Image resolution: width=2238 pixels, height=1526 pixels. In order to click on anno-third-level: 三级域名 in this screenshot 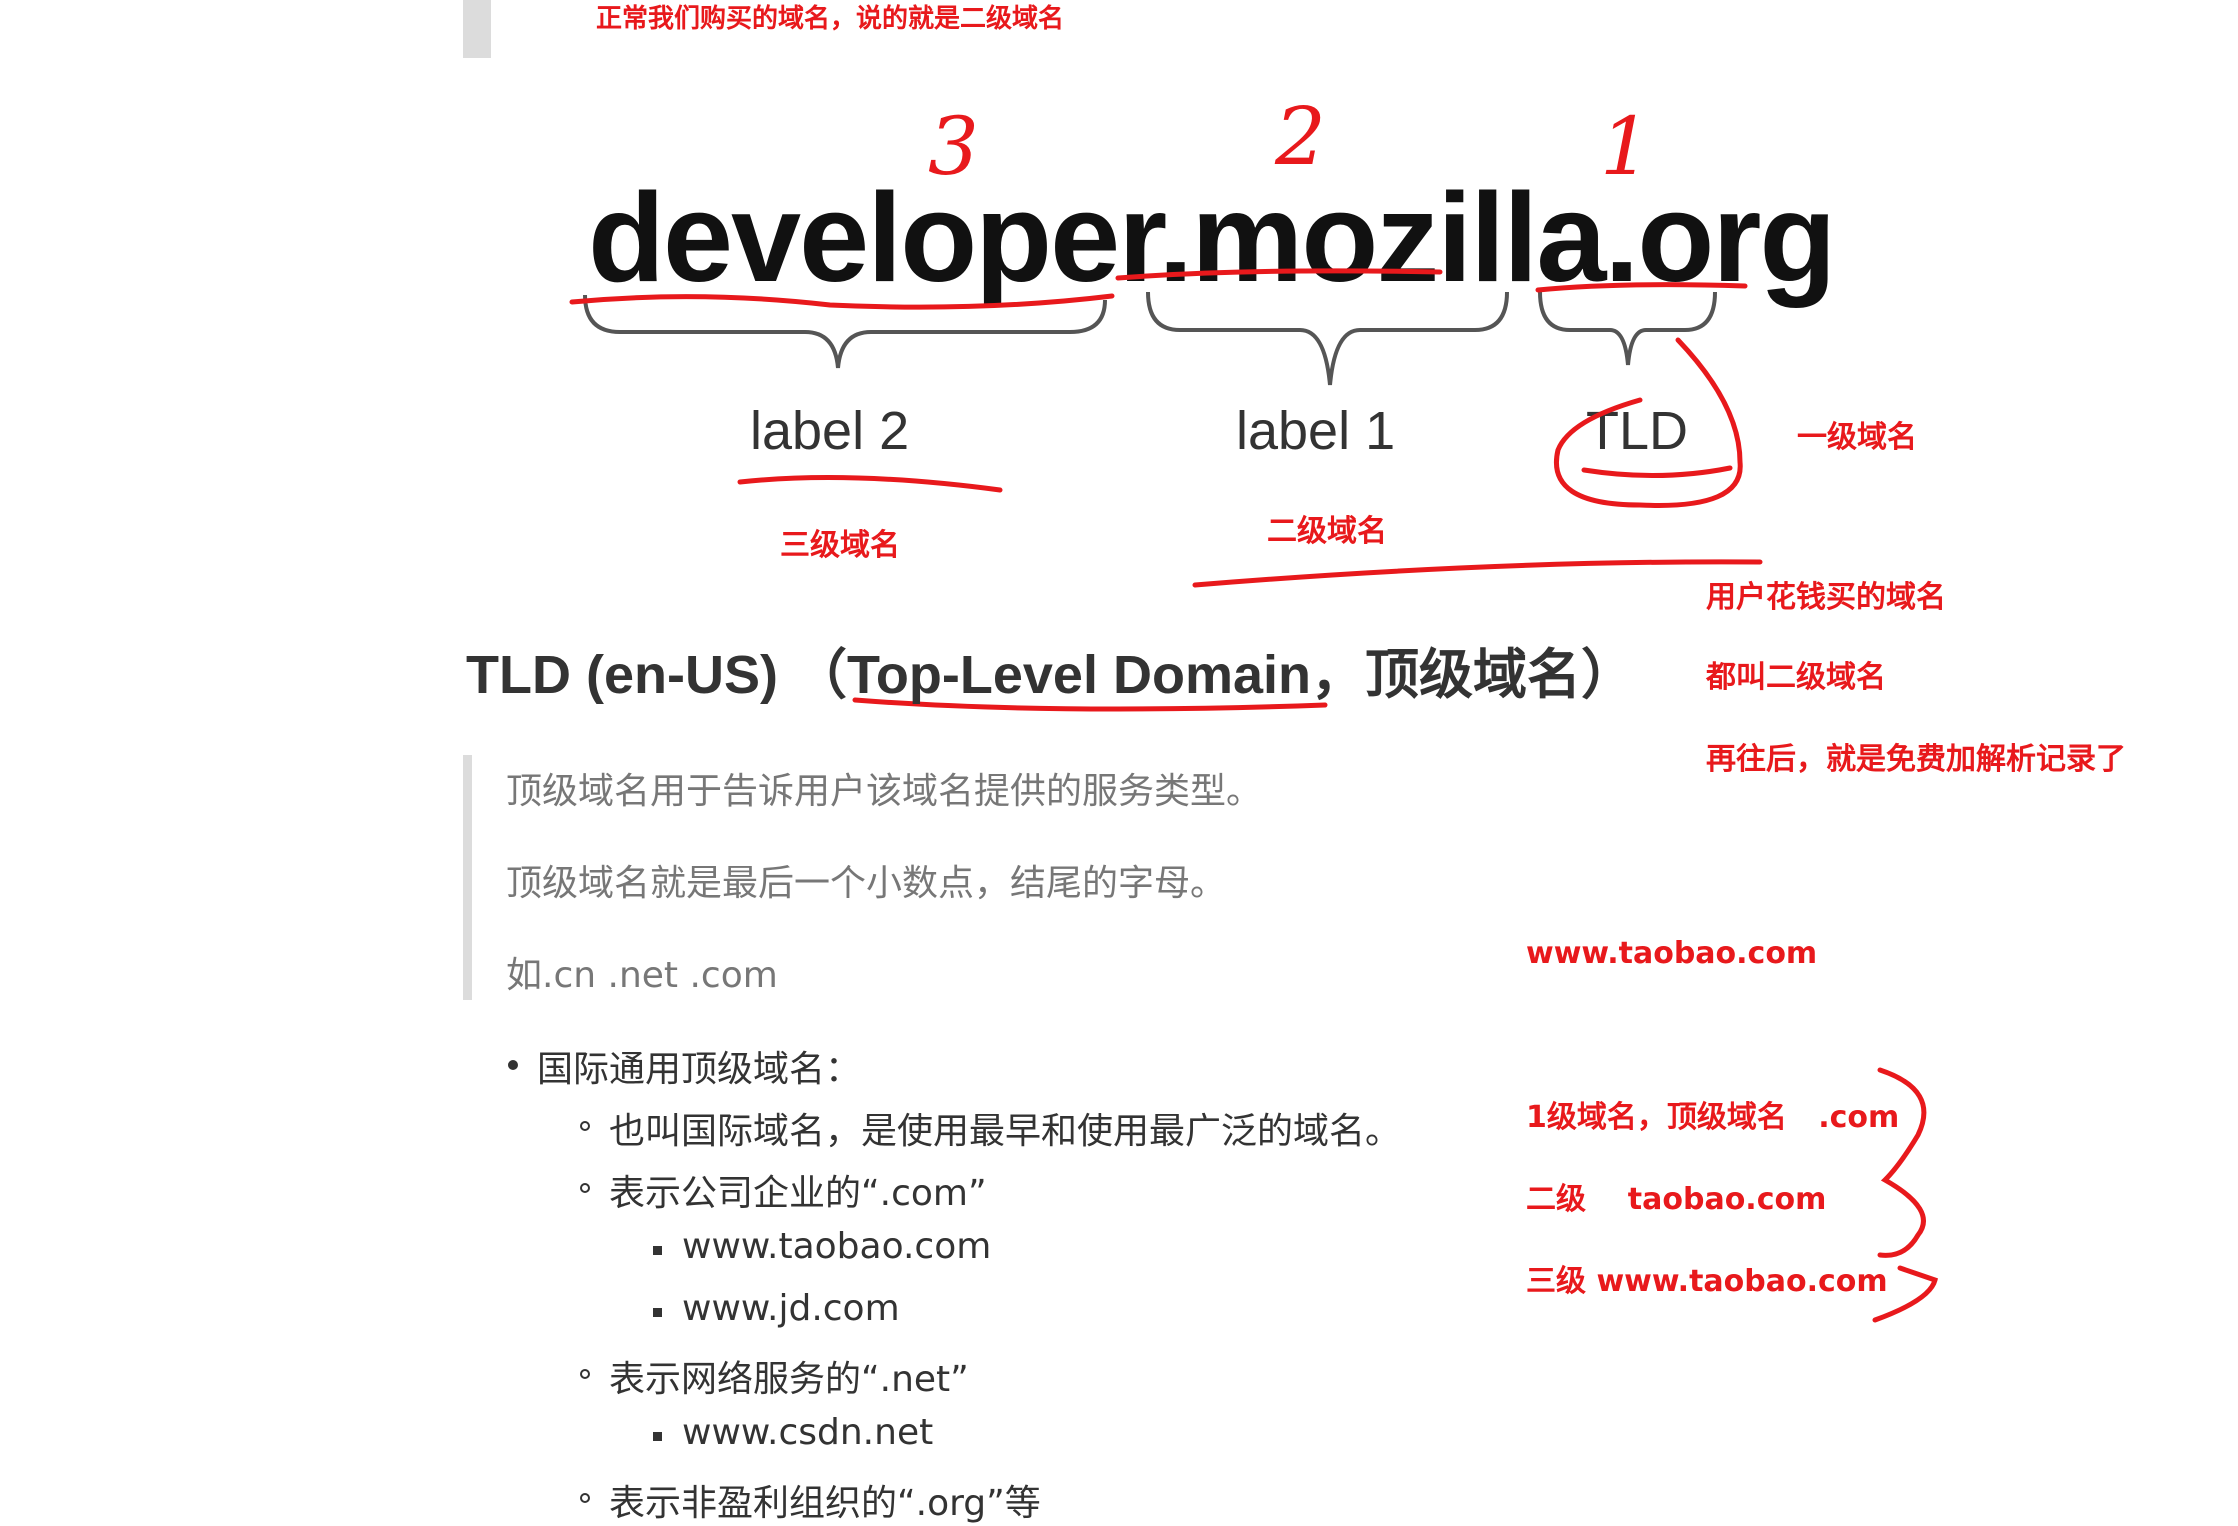, I will do `click(840, 545)`.